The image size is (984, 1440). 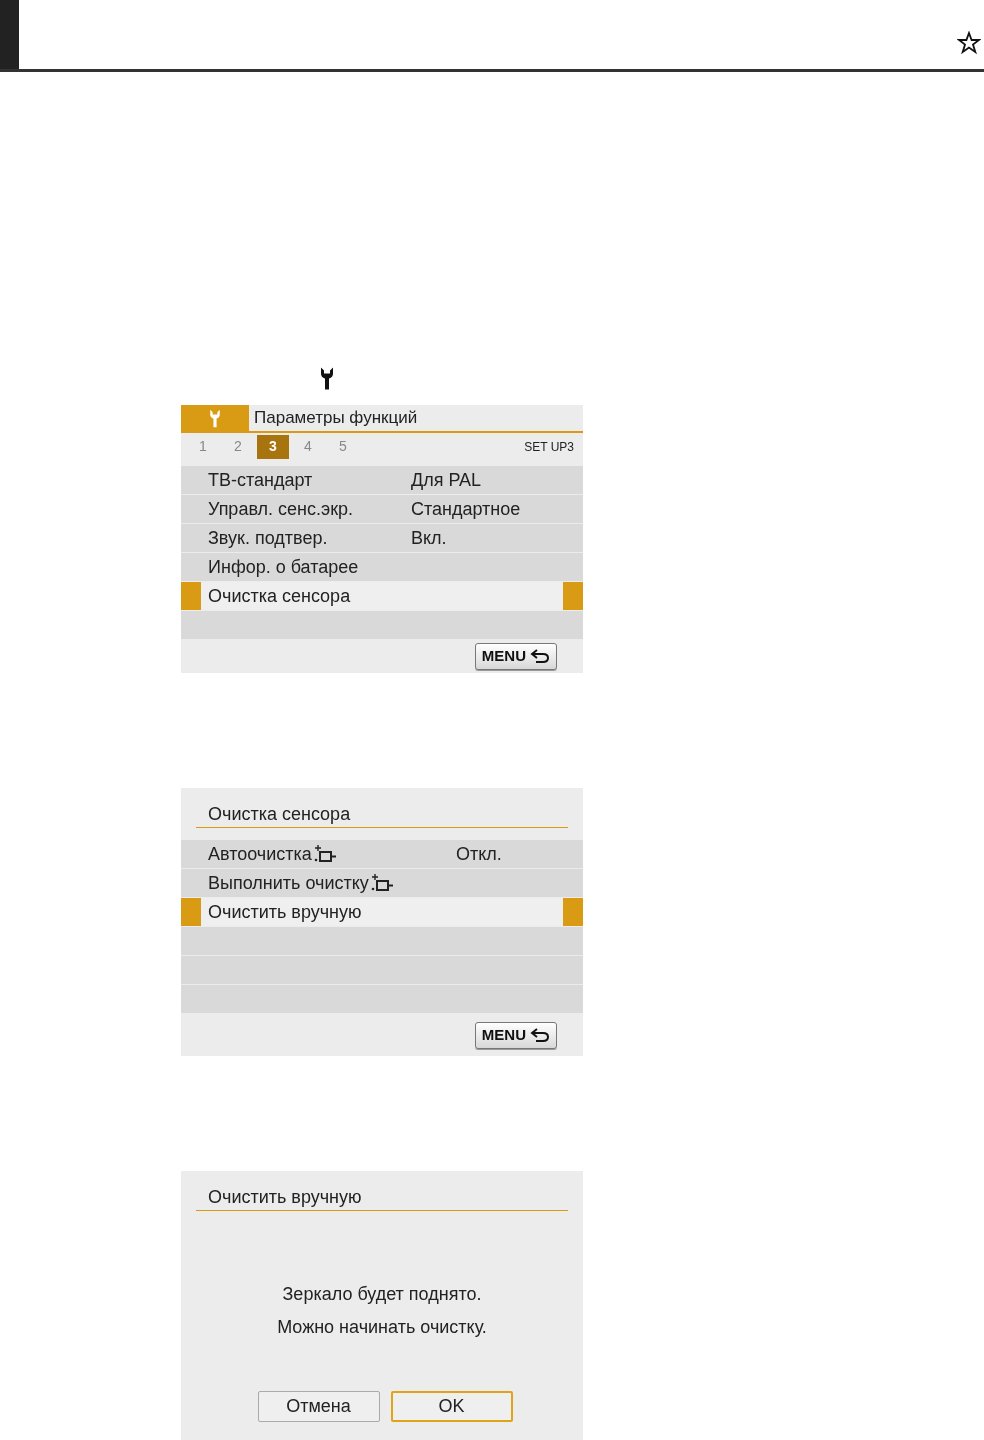 I want to click on menu-item-label: Очистить вручную, so click(x=285, y=912).